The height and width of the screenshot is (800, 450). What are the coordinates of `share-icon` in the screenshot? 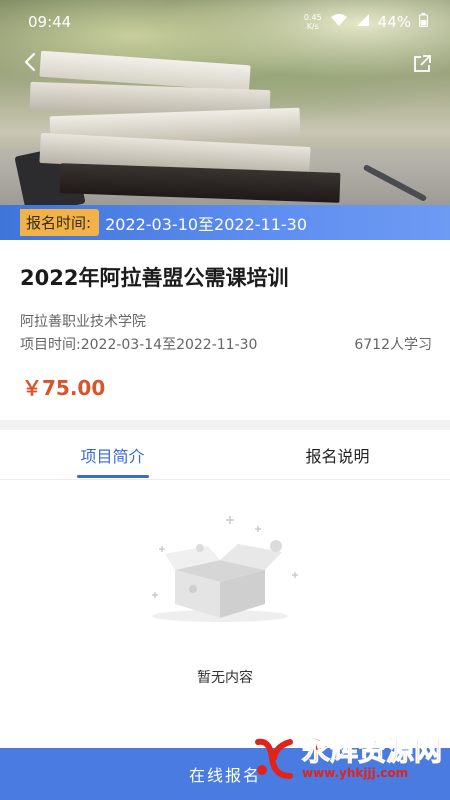 It's located at (422, 66).